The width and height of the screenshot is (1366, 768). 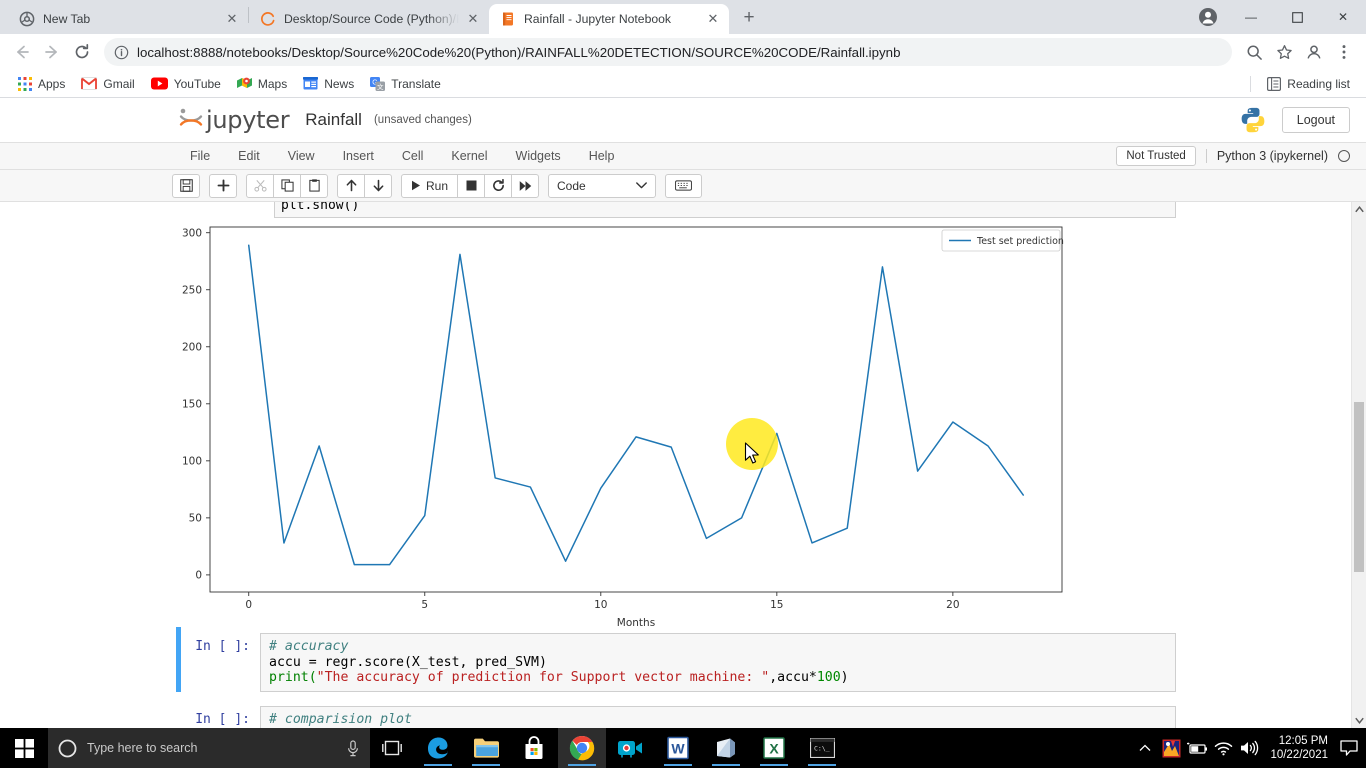 What do you see at coordinates (471, 185) in the screenshot?
I see `interrupt-kernel-button` at bounding box center [471, 185].